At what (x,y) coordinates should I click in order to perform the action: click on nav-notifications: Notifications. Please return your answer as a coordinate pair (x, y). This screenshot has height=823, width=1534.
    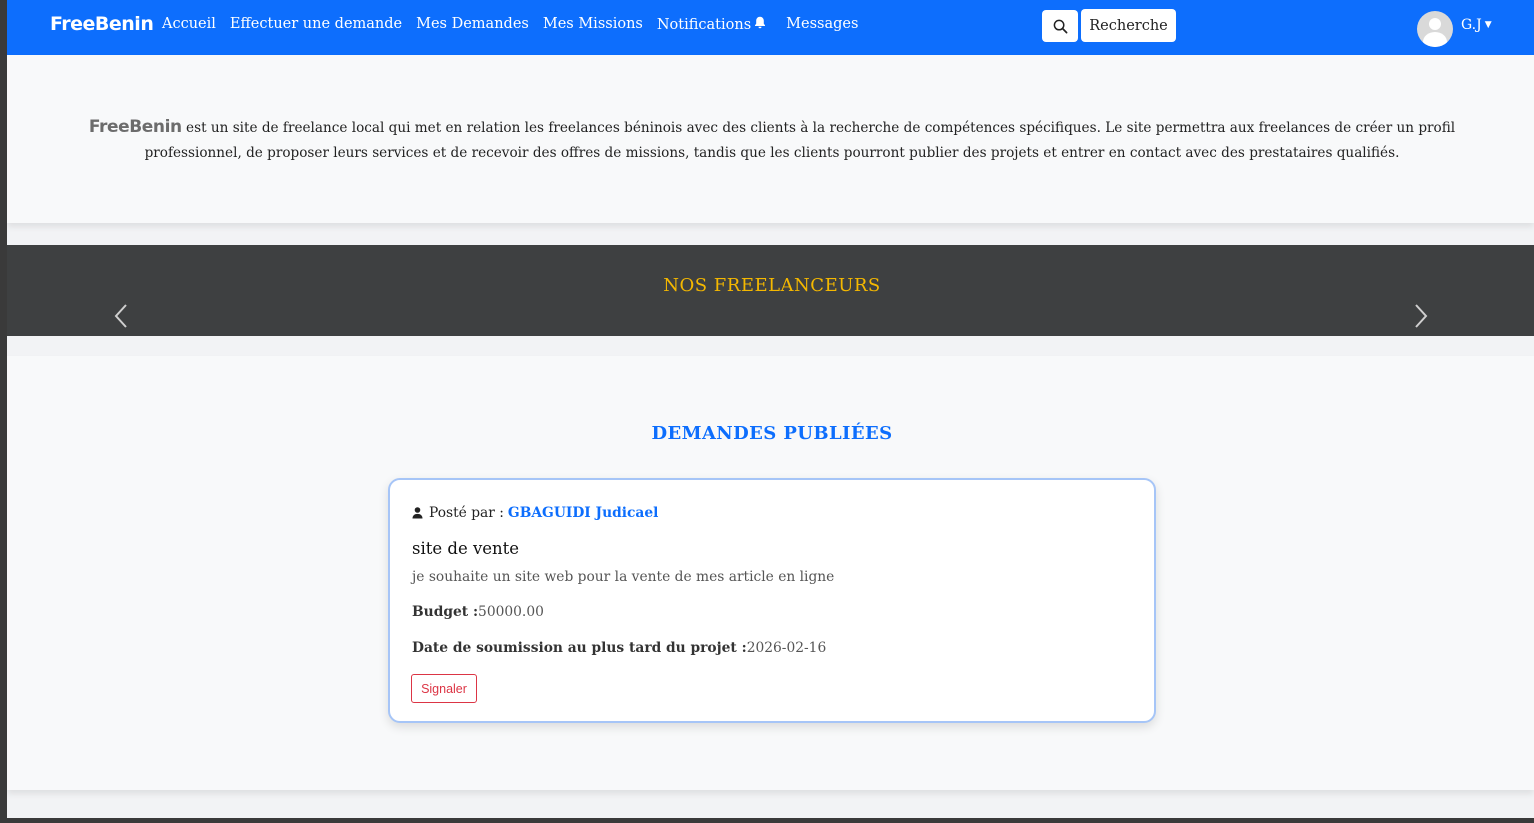
    Looking at the image, I should click on (711, 24).